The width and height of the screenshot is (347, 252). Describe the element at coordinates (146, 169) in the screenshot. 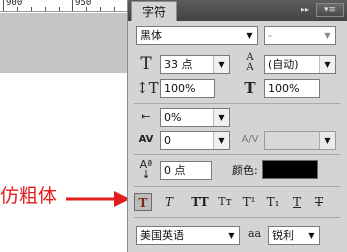

I see `baseline-shift-icon: Aª ↓` at that location.